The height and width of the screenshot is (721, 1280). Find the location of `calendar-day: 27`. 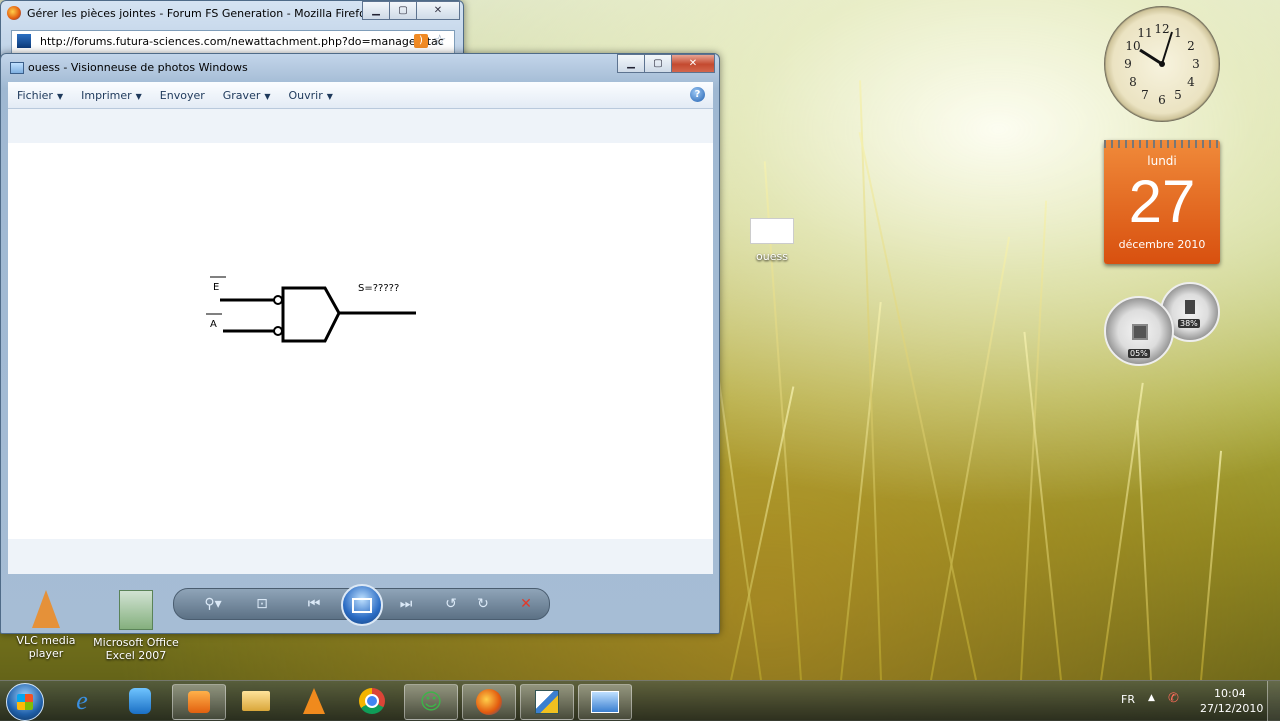

calendar-day: 27 is located at coordinates (1162, 201).